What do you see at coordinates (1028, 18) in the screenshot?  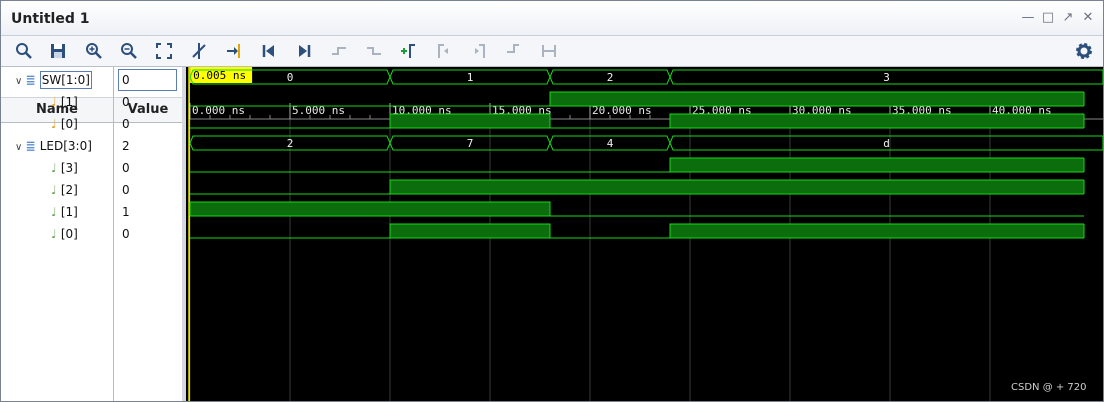 I see `minimize-icon: —` at bounding box center [1028, 18].